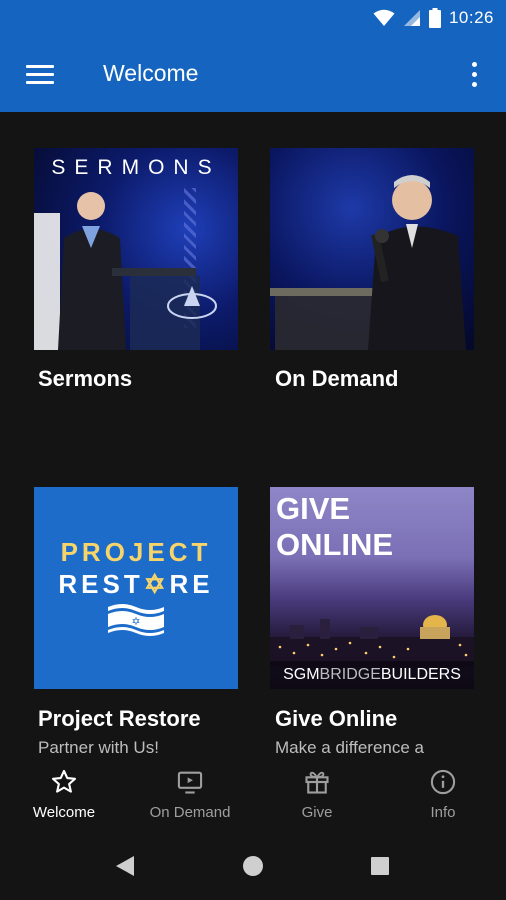  Describe the element at coordinates (156, 584) in the screenshot. I see `star-of-david-glyph: ✡` at that location.